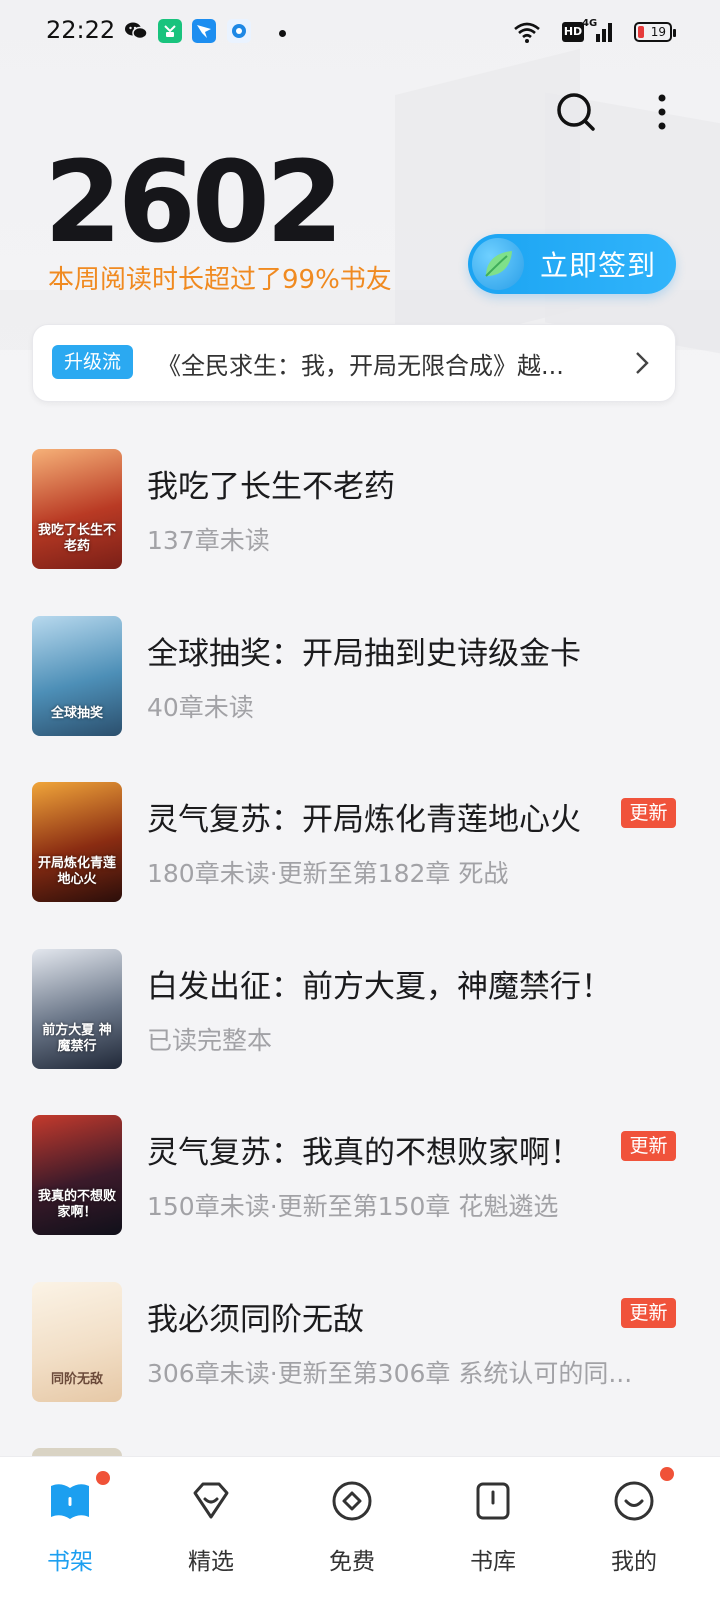 The image size is (720, 1600). I want to click on more-menu-button, so click(662, 112).